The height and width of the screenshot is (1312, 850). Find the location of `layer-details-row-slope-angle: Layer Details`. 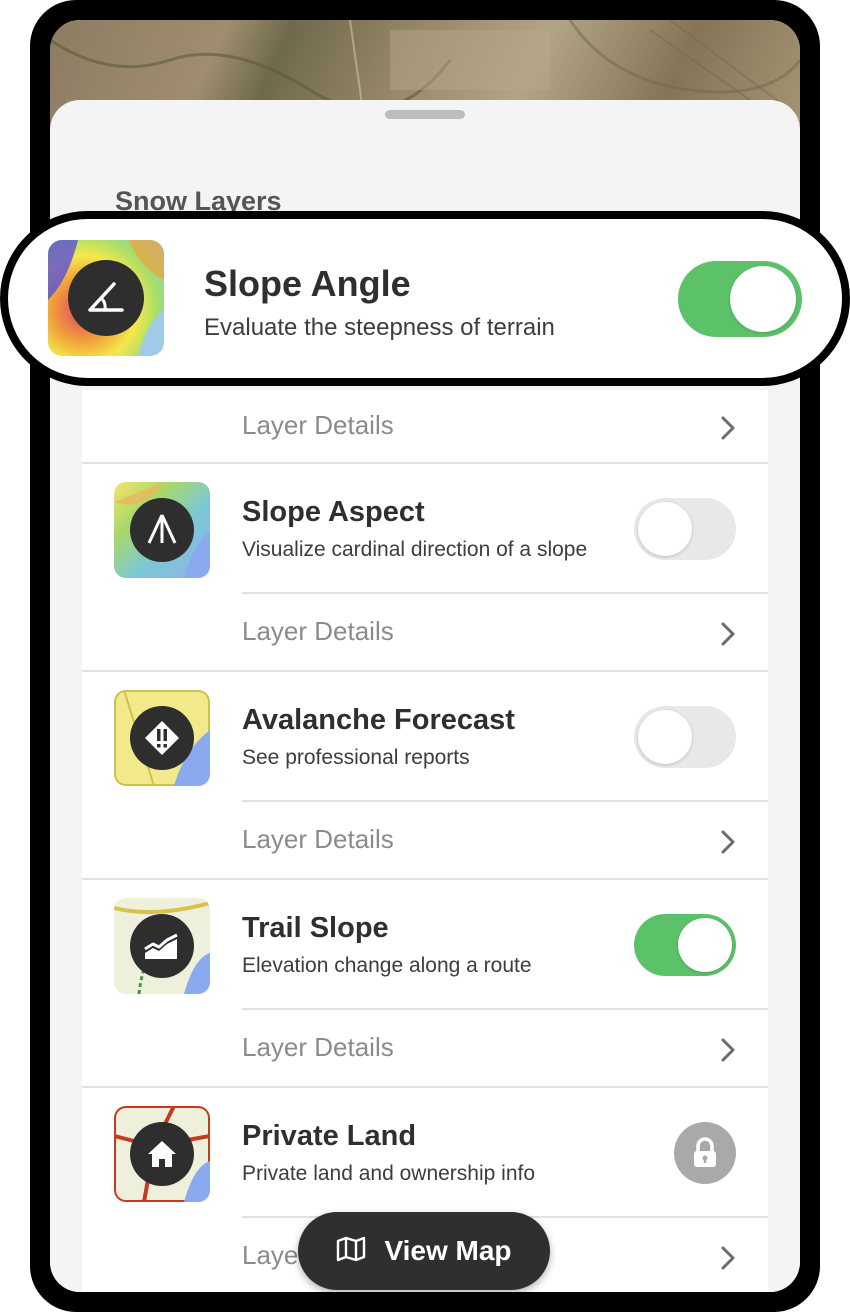

layer-details-row-slope-angle: Layer Details is located at coordinates (505, 427).